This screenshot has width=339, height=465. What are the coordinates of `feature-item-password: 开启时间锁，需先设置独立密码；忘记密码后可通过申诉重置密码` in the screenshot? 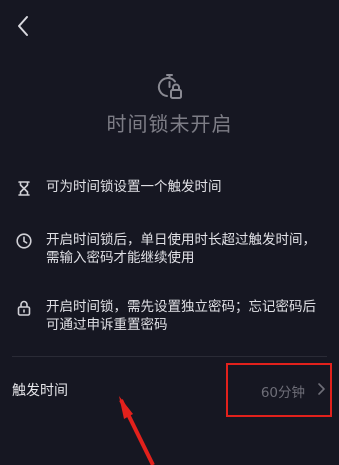 It's located at (169, 316).